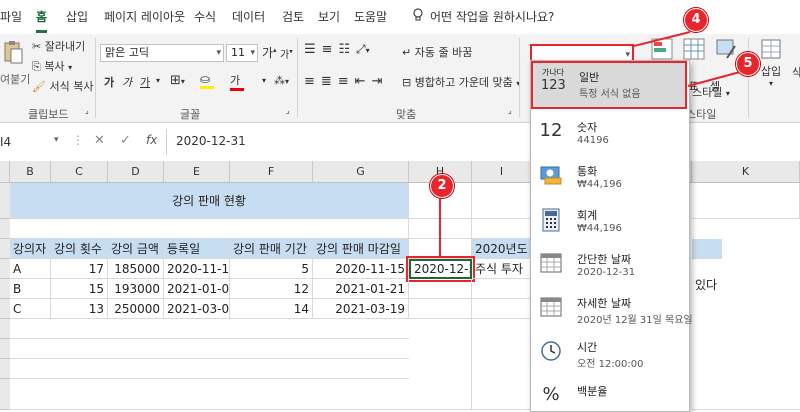 This screenshot has width=800, height=412. I want to click on annotation-badge-4: 4, so click(696, 20).